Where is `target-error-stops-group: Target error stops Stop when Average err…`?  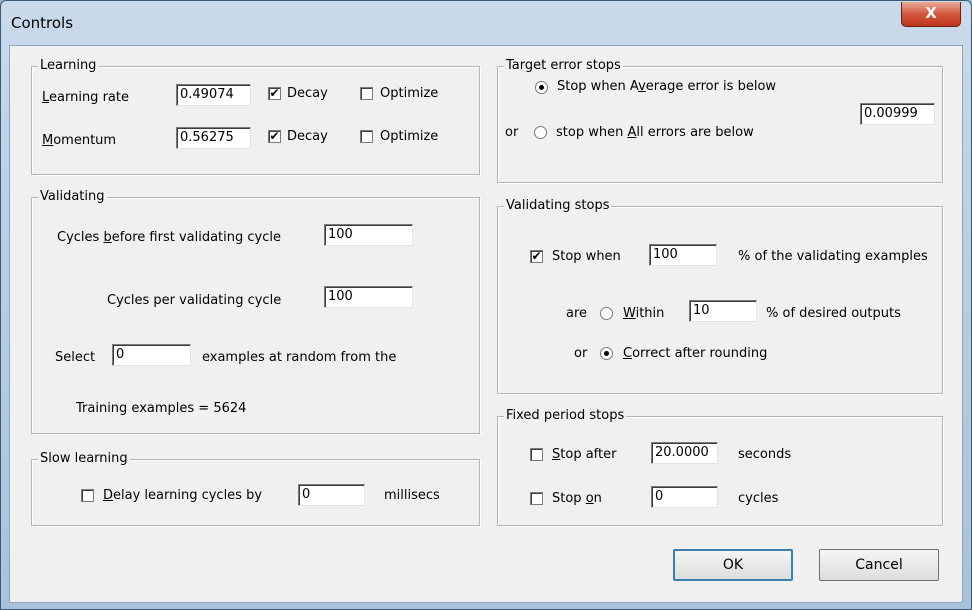
target-error-stops-group: Target error stops Stop when Average err… is located at coordinates (720, 120).